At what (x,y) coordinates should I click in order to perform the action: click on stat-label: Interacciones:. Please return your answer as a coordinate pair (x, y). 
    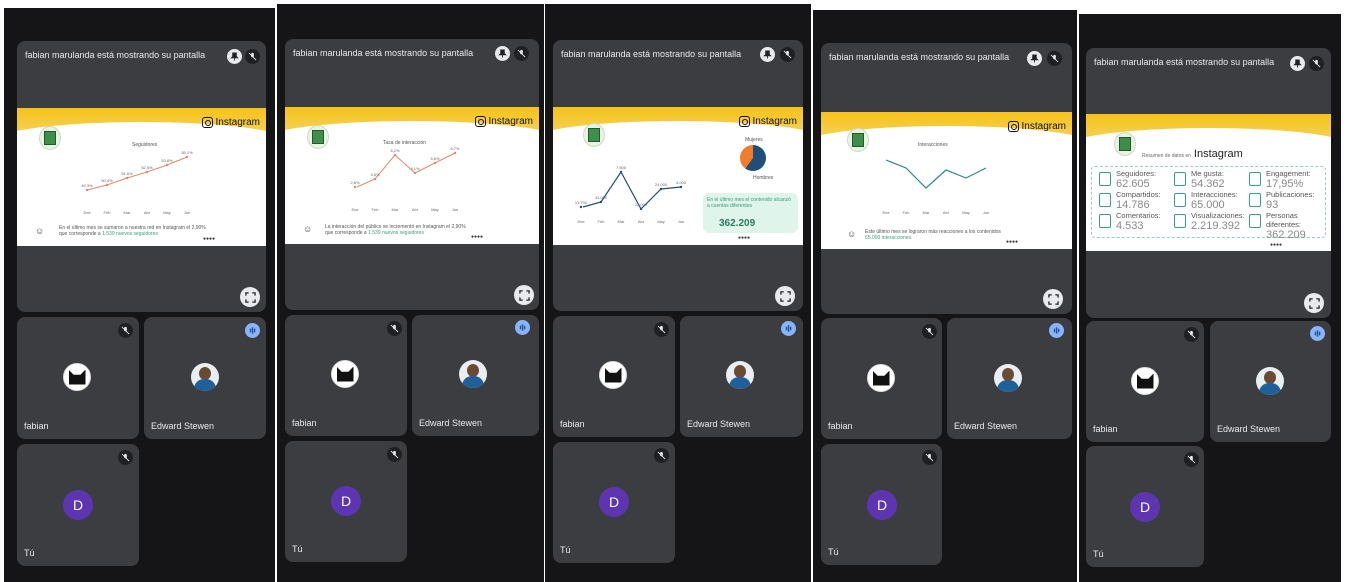
    Looking at the image, I should click on (1214, 194).